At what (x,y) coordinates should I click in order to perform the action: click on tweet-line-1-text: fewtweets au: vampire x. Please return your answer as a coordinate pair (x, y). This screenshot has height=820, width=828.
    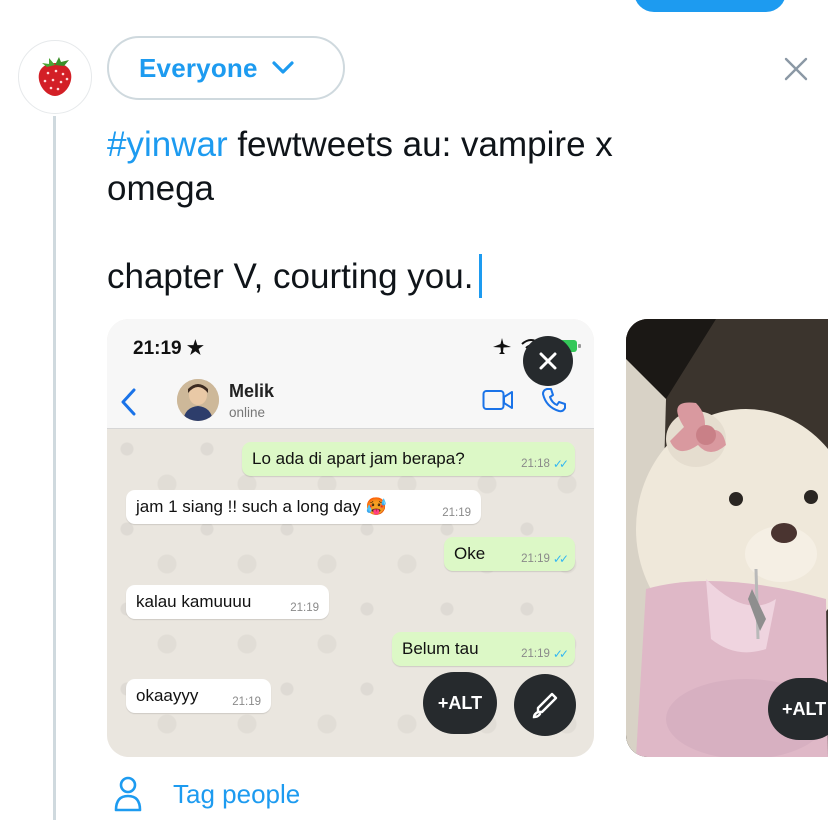
    Looking at the image, I should click on (420, 144).